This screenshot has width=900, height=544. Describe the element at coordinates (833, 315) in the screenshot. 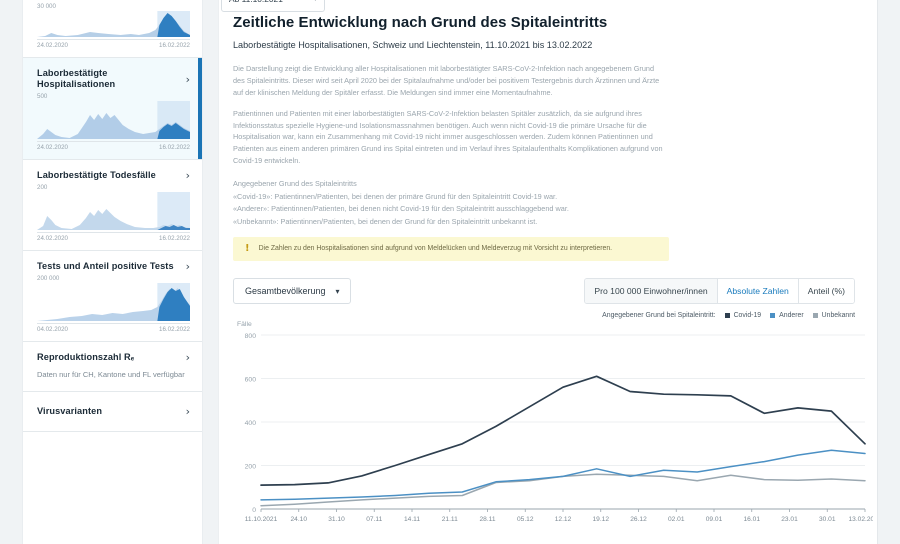

I see `legend-item-unbekannt: Unbekannt` at that location.